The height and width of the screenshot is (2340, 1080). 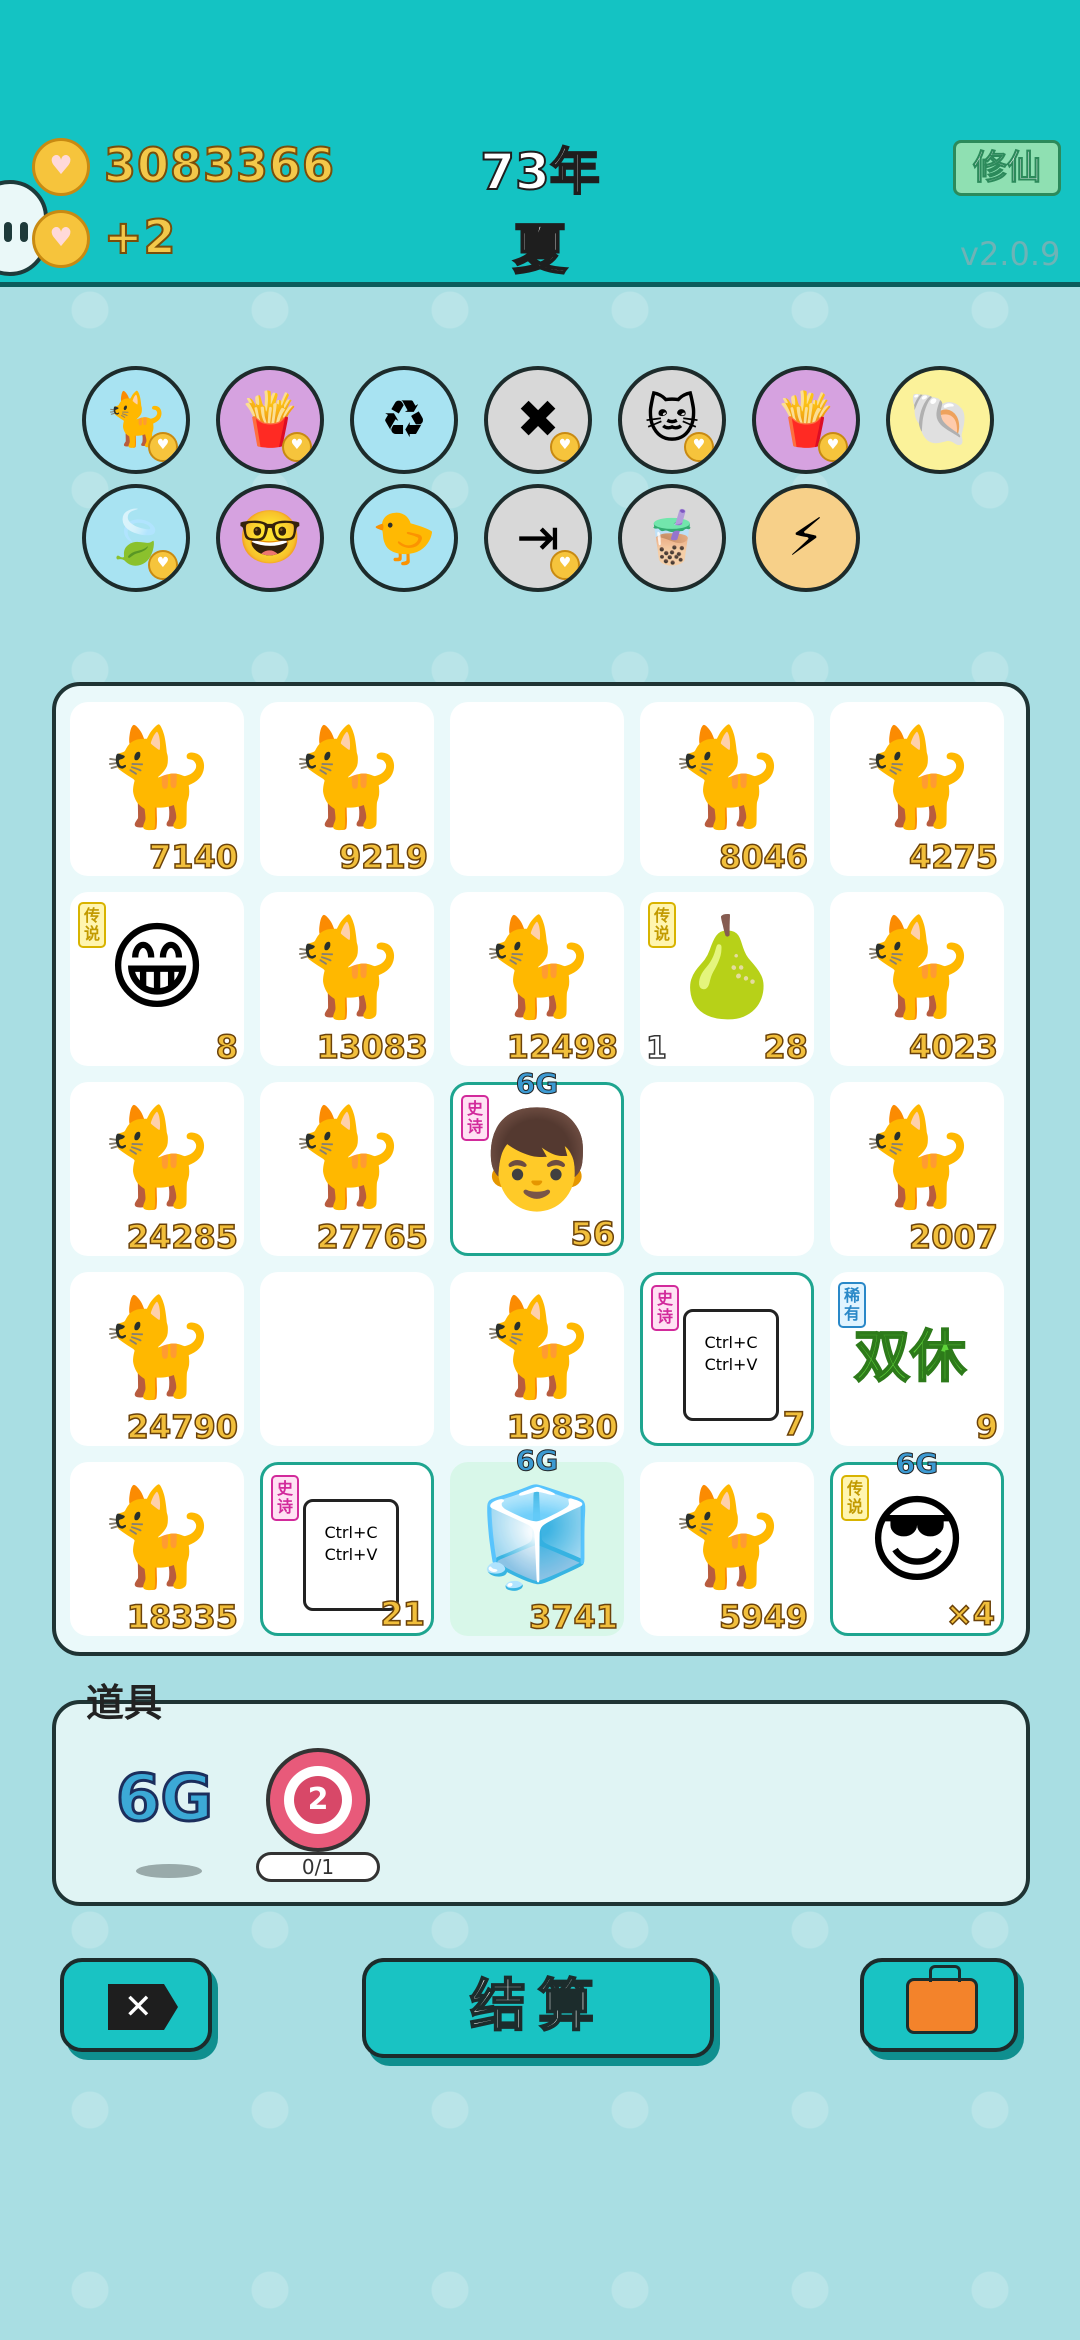 I want to click on coin-total: 3083366, so click(x=219, y=165).